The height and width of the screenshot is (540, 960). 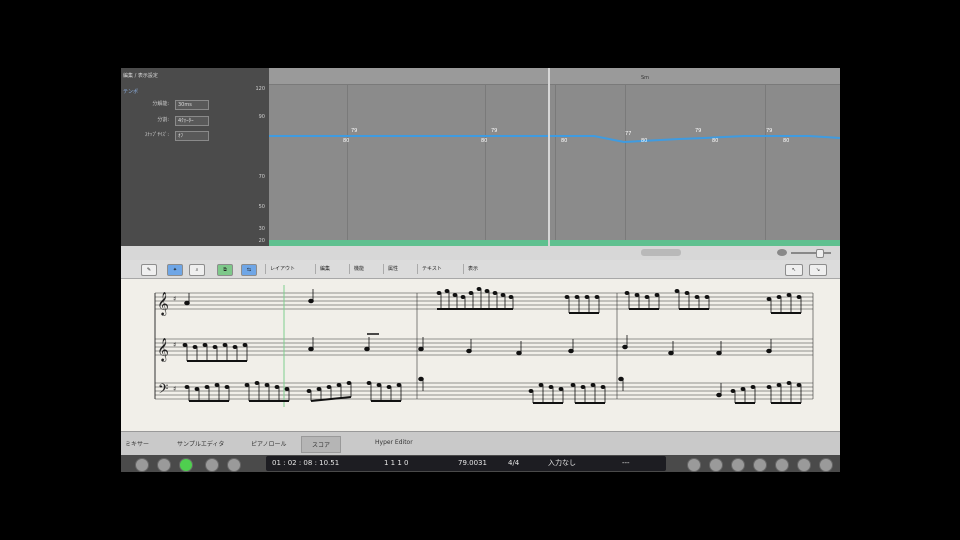 What do you see at coordinates (321, 444) in the screenshot?
I see `tab-score: スコア` at bounding box center [321, 444].